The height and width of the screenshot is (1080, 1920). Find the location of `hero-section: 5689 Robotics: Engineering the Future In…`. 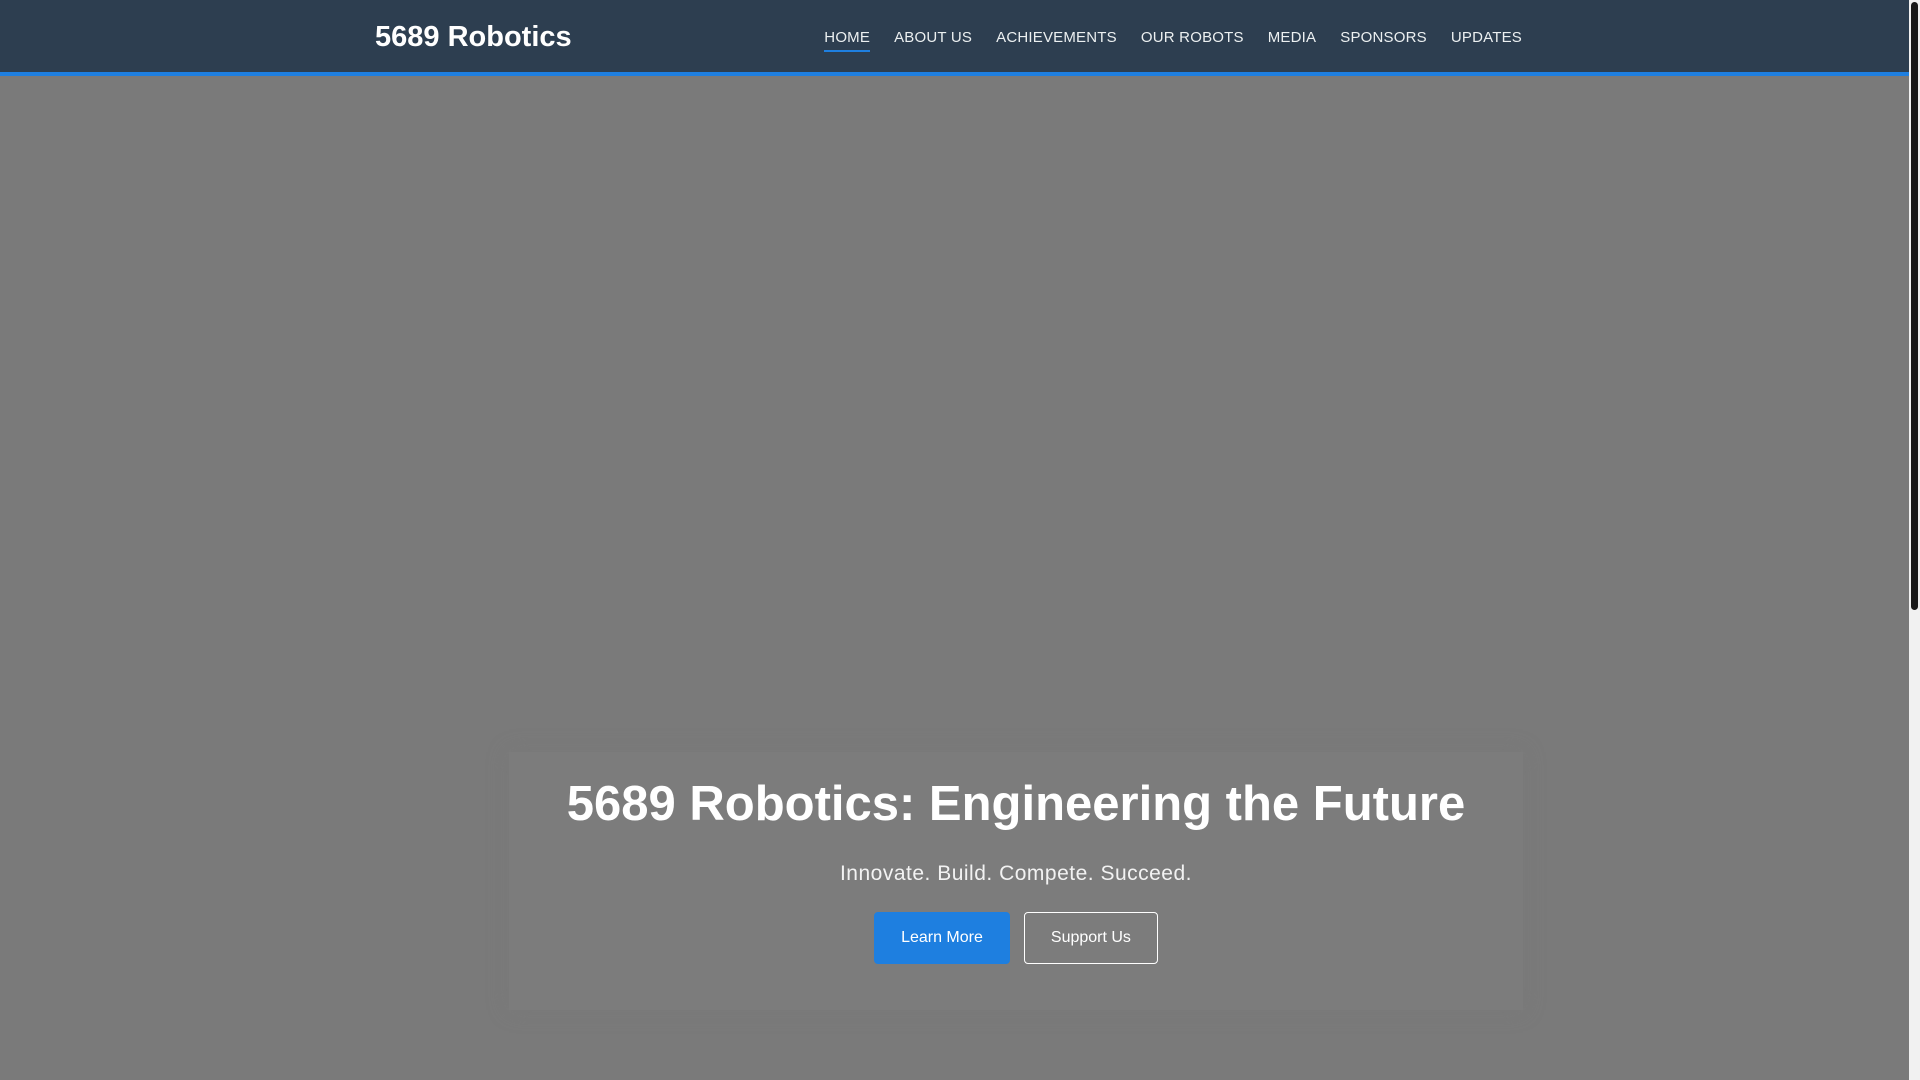

hero-section: 5689 Robotics: Engineering the Future In… is located at coordinates (1016, 881).